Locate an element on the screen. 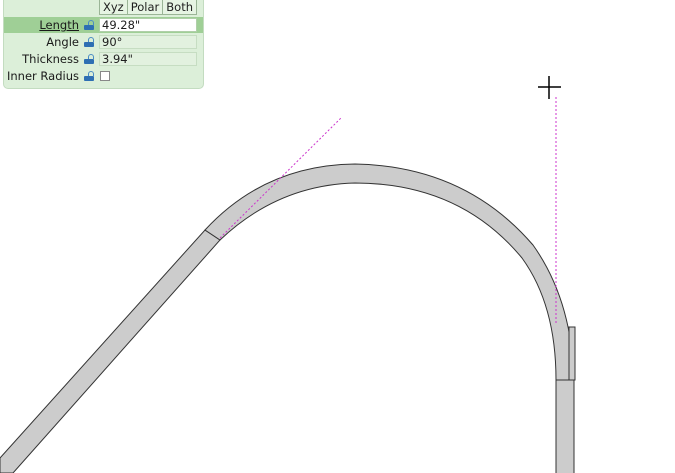 The width and height of the screenshot is (675, 473). thickness-row: Thickness 3.94" is located at coordinates (103, 59).